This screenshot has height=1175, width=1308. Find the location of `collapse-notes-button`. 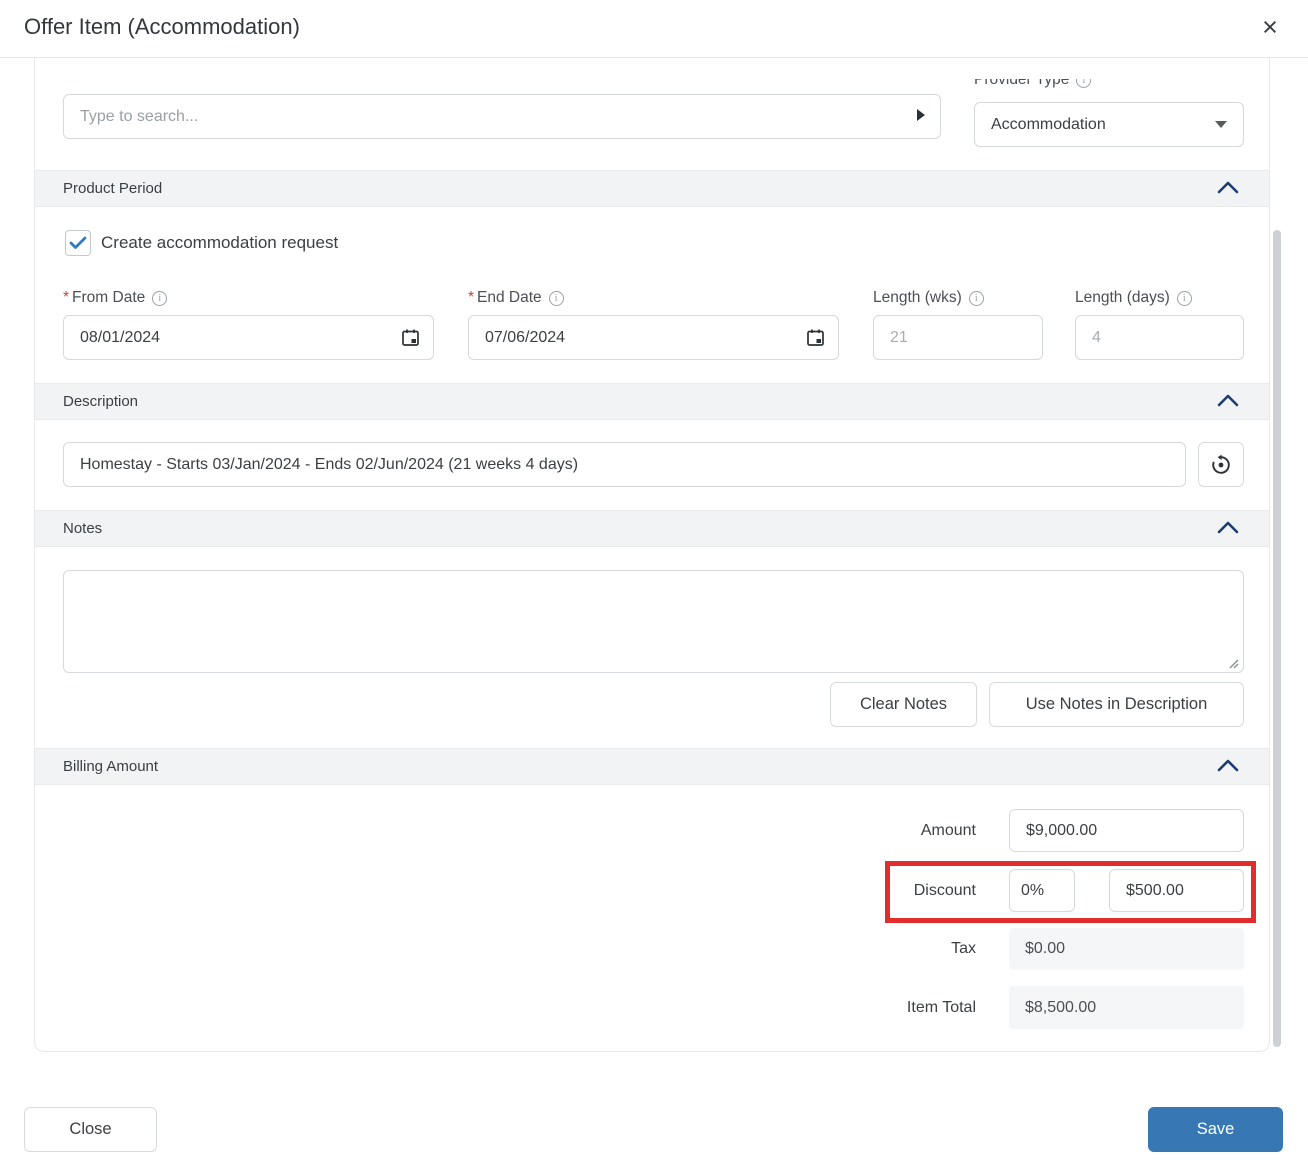

collapse-notes-button is located at coordinates (1228, 529).